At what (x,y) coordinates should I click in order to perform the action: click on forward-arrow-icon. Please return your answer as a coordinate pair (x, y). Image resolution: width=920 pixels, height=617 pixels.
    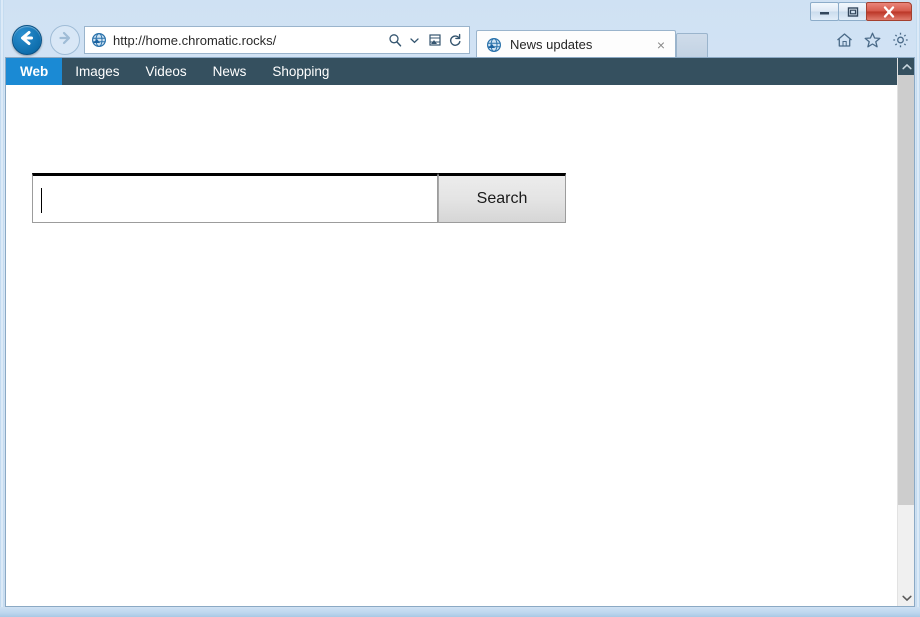
    Looking at the image, I should click on (65, 40).